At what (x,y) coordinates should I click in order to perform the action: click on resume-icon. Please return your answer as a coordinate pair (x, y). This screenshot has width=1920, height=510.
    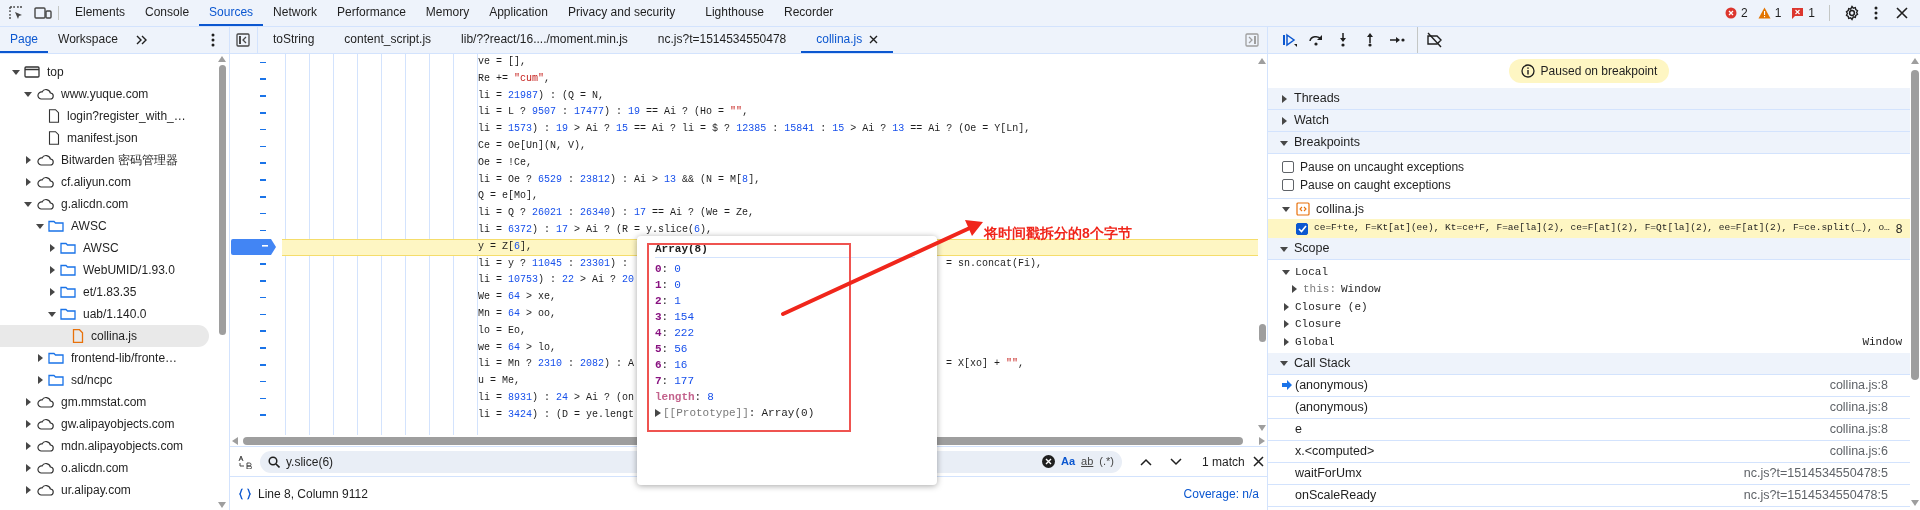
    Looking at the image, I should click on (1289, 40).